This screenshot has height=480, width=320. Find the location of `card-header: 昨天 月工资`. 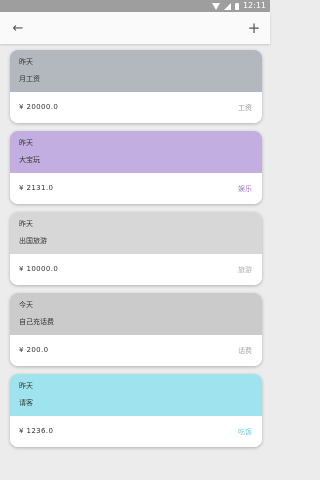

card-header: 昨天 月工资 is located at coordinates (136, 71).